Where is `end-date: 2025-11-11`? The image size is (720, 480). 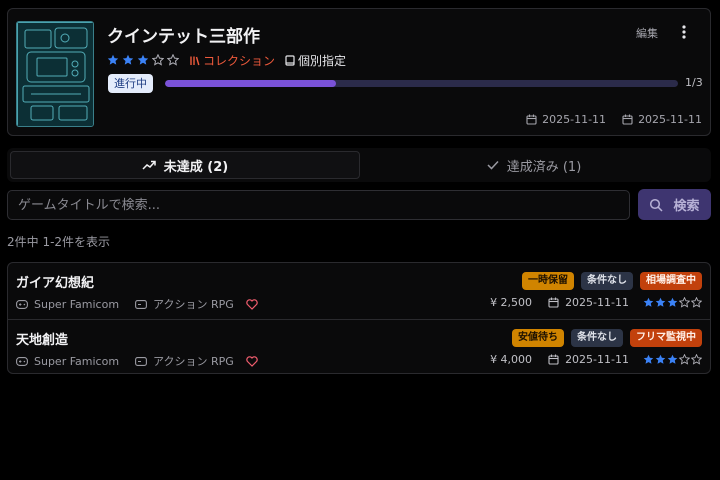
end-date: 2025-11-11 is located at coordinates (662, 119).